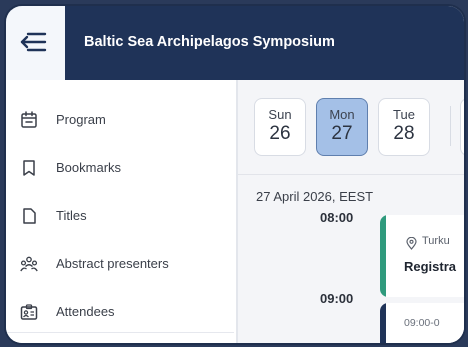 This screenshot has height=347, width=468. Describe the element at coordinates (337, 217) in the screenshot. I see `time-label-0800: 08:00` at that location.